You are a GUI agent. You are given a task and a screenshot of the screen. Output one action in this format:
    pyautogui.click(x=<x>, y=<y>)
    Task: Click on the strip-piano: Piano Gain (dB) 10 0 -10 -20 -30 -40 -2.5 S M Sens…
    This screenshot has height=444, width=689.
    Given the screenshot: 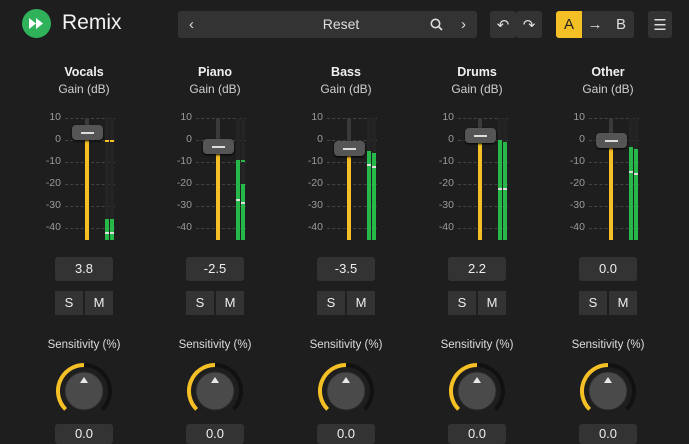 What is the action you would take?
    pyautogui.click(x=215, y=253)
    